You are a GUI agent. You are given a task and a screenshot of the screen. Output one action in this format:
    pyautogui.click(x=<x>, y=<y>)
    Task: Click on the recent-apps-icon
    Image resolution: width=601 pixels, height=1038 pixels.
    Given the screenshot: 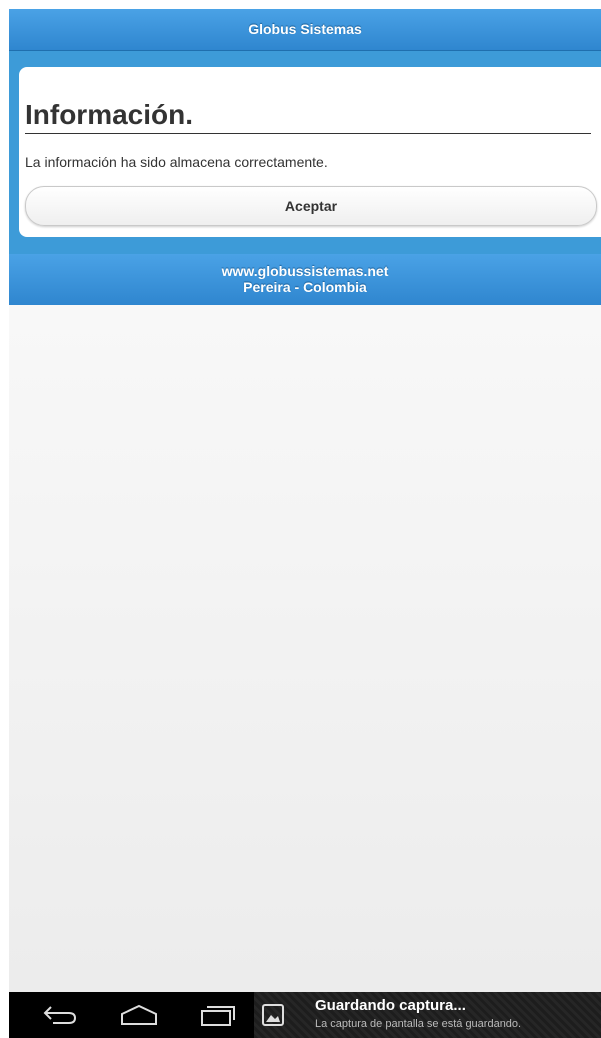 What is the action you would take?
    pyautogui.click(x=218, y=1016)
    